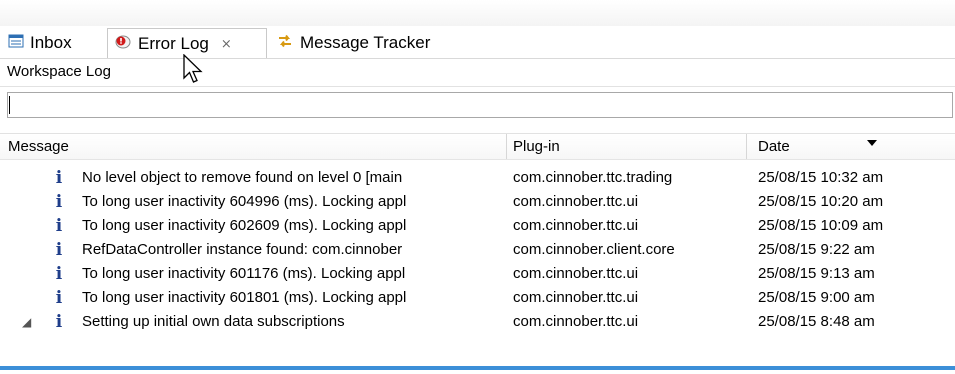 This screenshot has width=955, height=374. What do you see at coordinates (173, 43) in the screenshot?
I see `tab-error-log-label: Error Log` at bounding box center [173, 43].